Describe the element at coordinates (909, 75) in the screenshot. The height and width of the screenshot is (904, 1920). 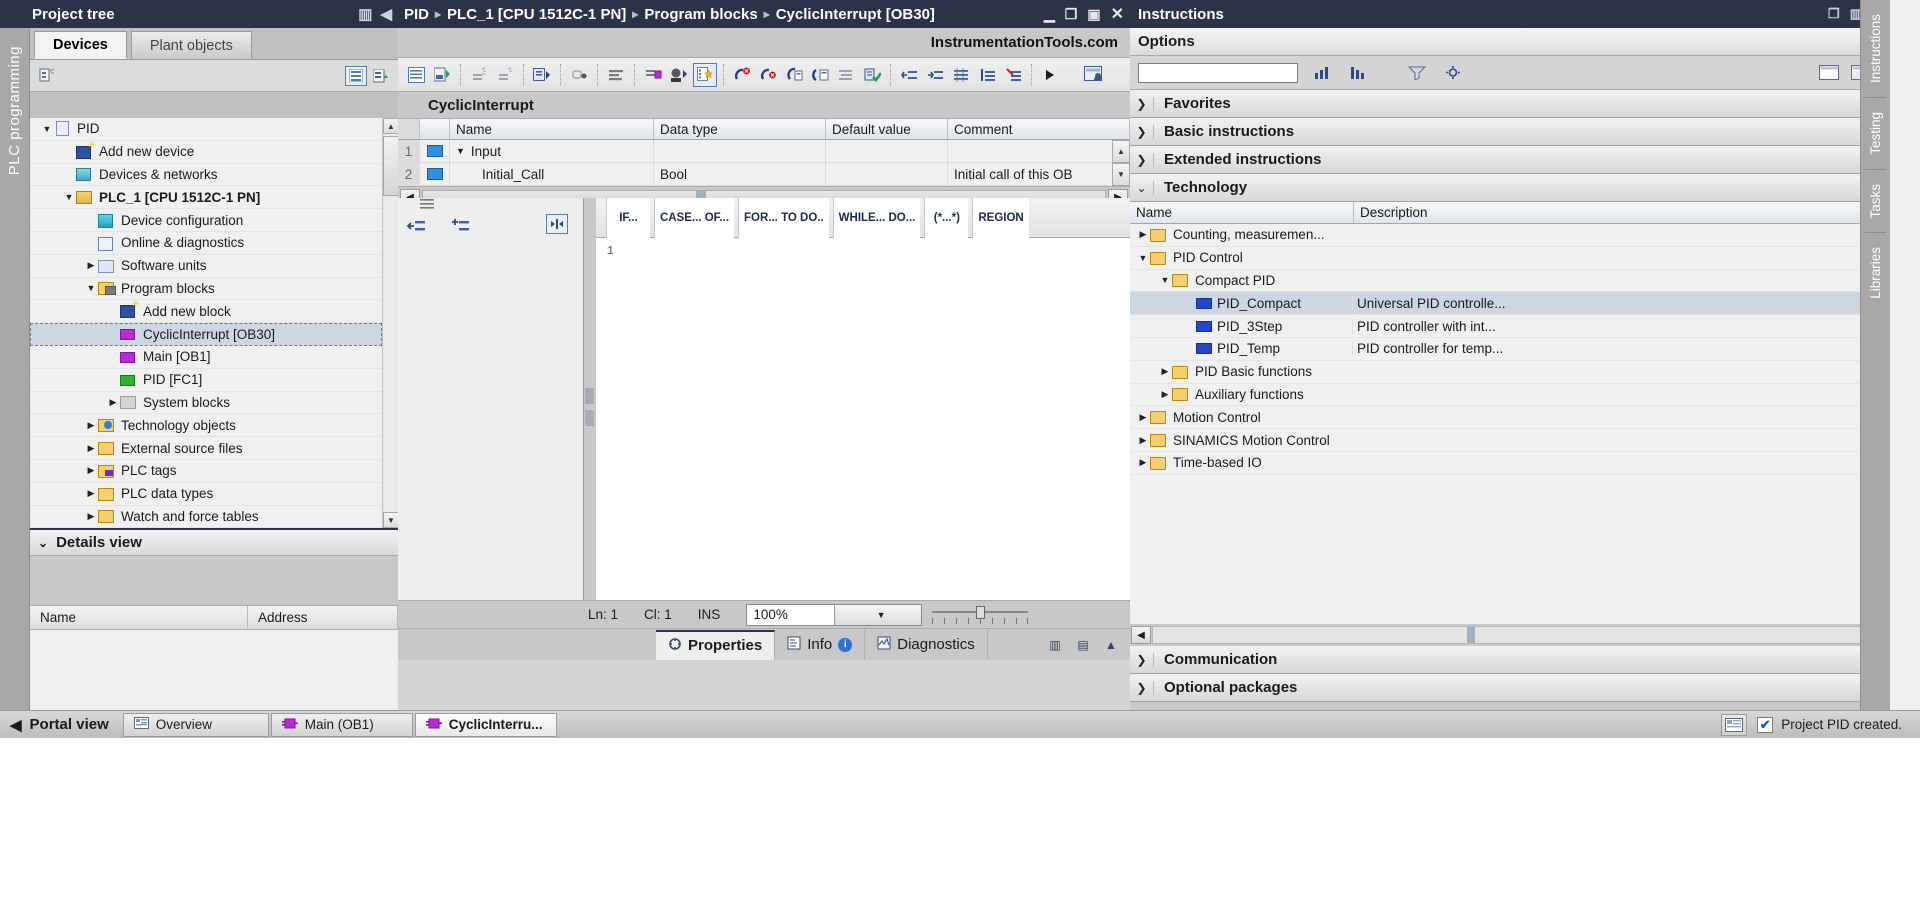
I see `outdent-icon` at that location.